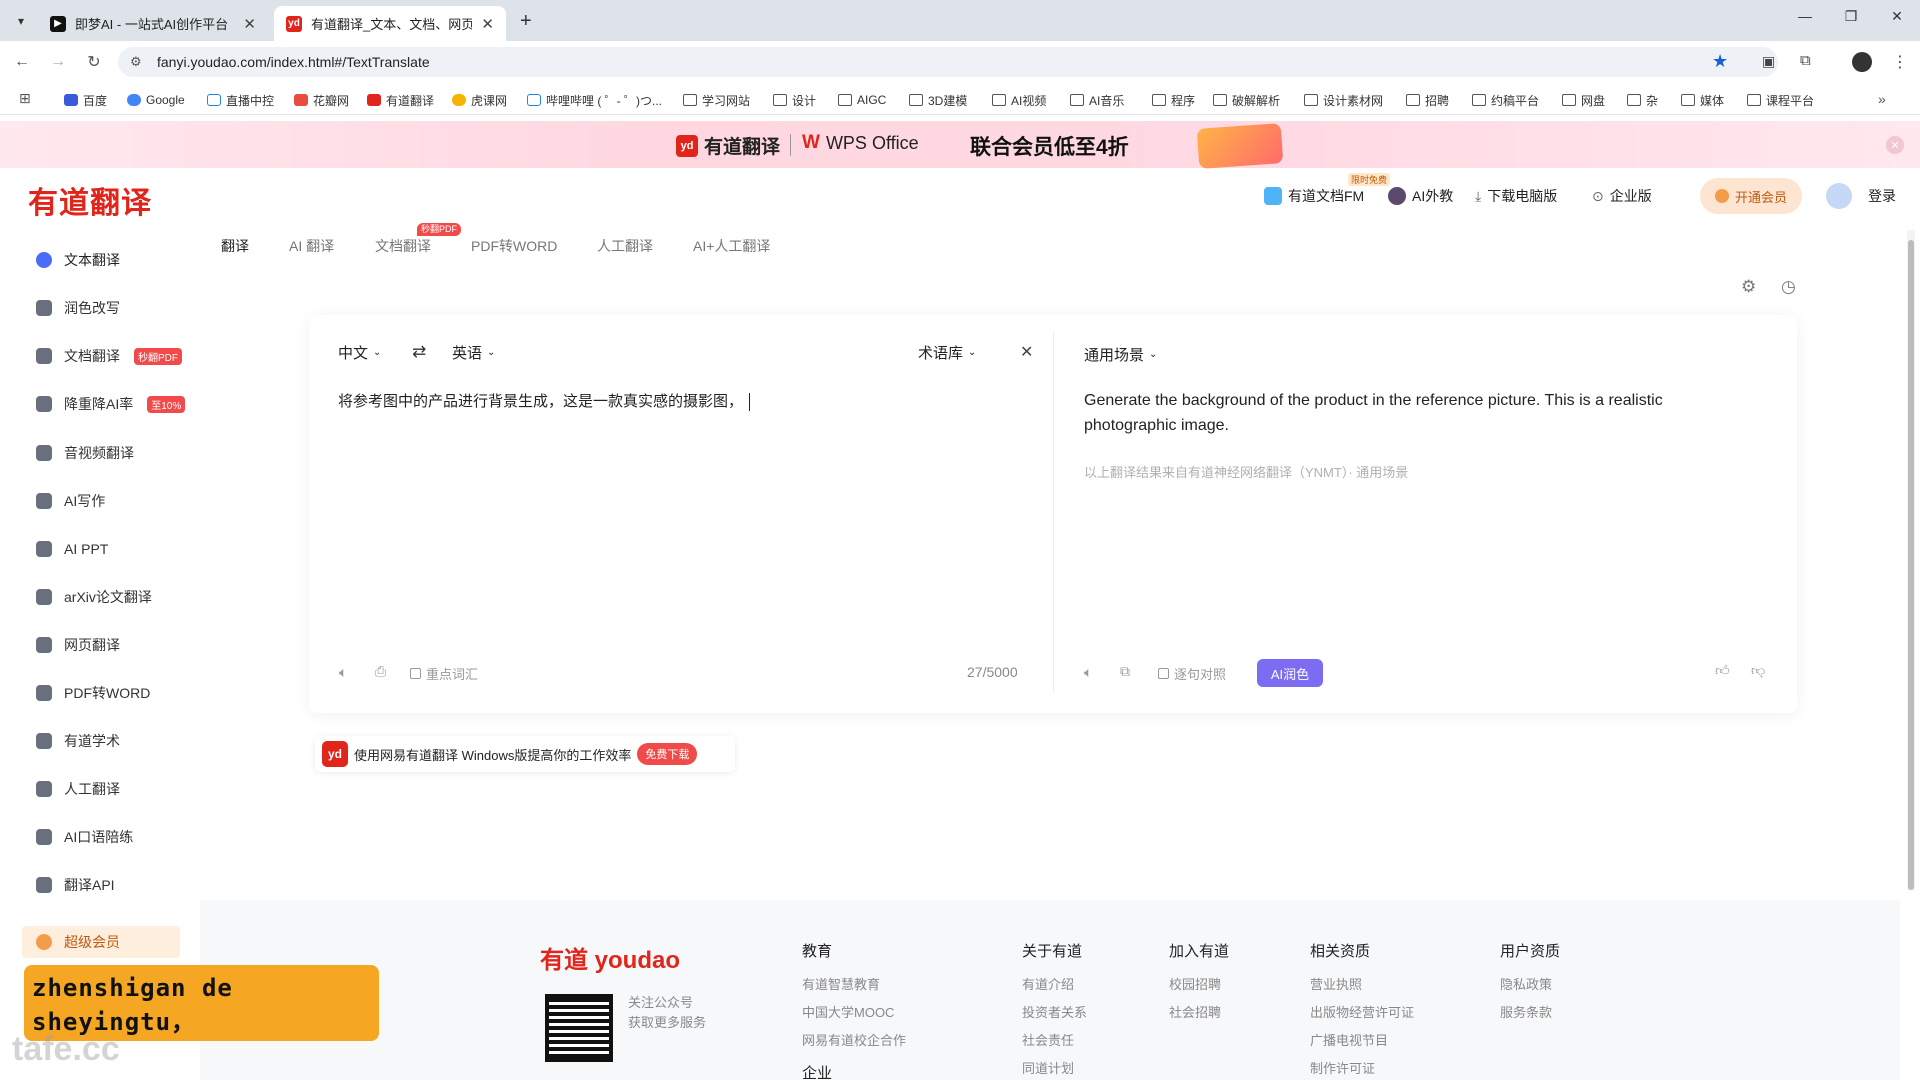  What do you see at coordinates (854, 1039) in the screenshot?
I see `footer-link: 网易有道校企合作` at bounding box center [854, 1039].